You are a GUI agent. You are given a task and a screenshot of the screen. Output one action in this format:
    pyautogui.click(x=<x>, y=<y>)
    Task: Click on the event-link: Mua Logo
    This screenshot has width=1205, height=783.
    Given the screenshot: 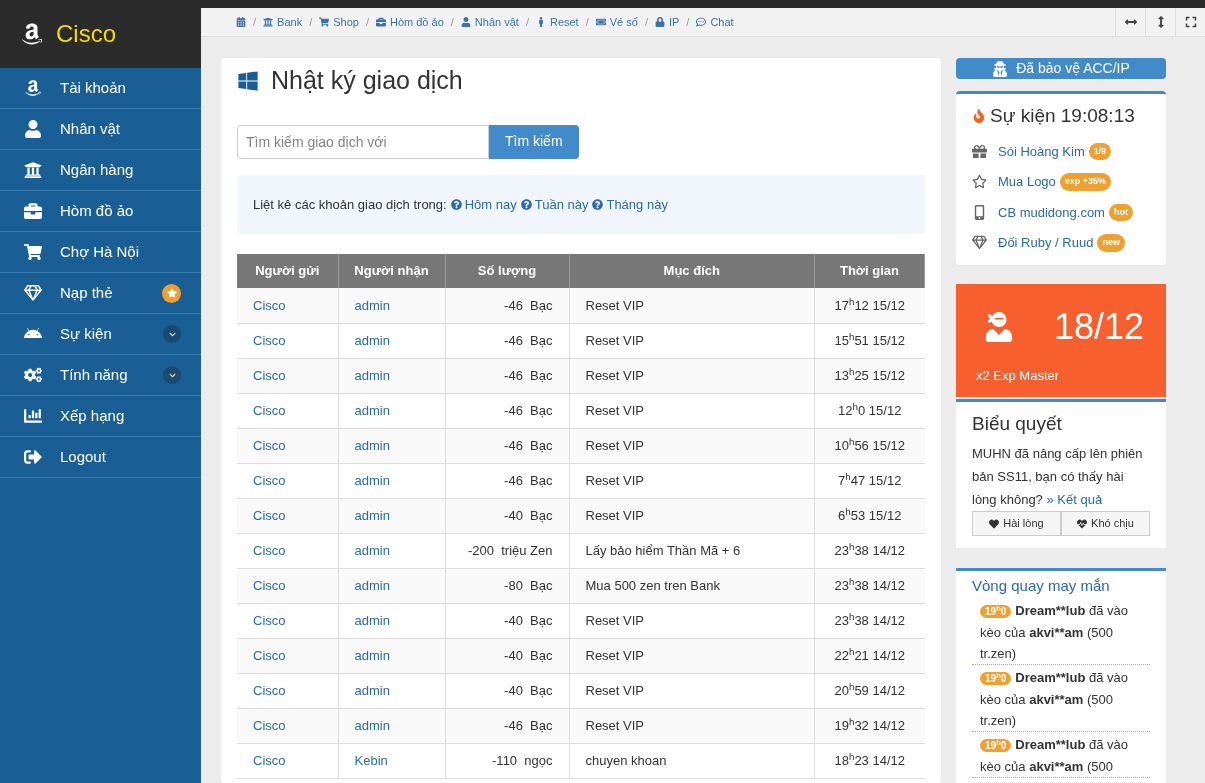 What is the action you would take?
    pyautogui.click(x=1027, y=182)
    